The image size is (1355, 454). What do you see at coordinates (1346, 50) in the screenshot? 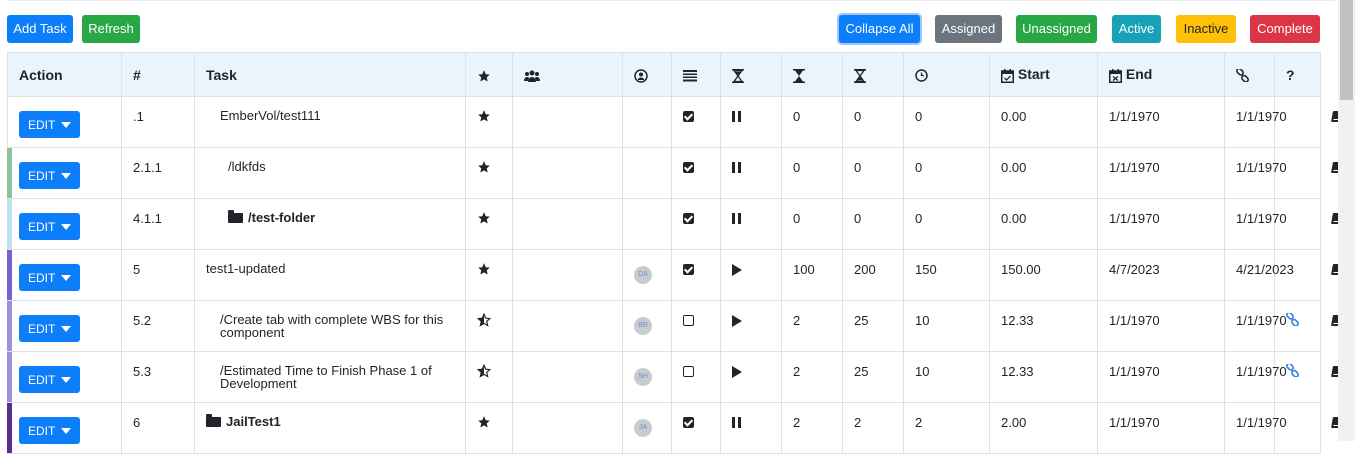
I see `scrollbar-thumb` at bounding box center [1346, 50].